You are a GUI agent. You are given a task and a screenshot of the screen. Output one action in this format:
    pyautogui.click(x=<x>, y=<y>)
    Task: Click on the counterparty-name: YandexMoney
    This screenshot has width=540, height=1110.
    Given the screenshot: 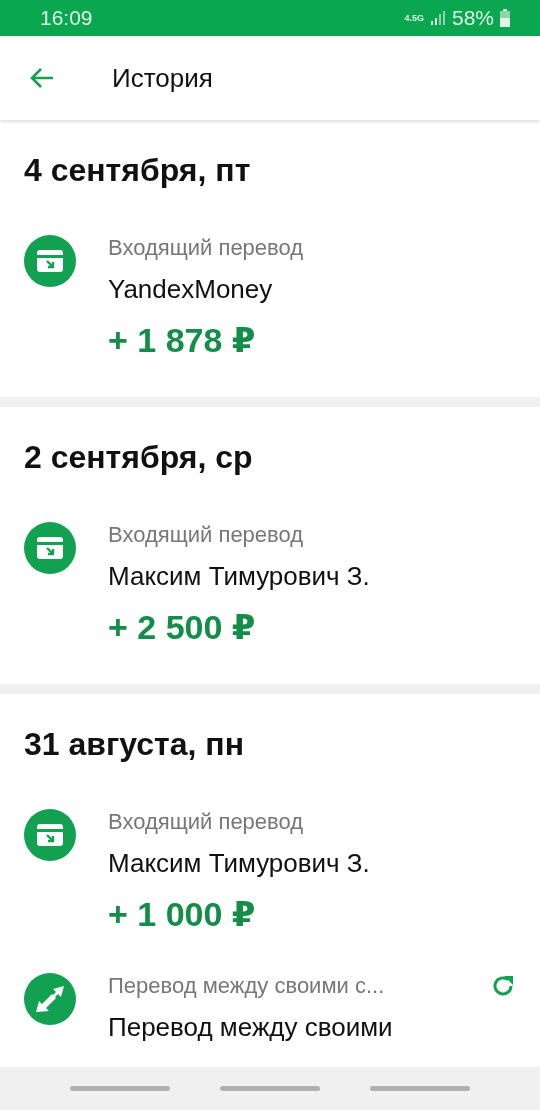 What is the action you would take?
    pyautogui.click(x=191, y=289)
    